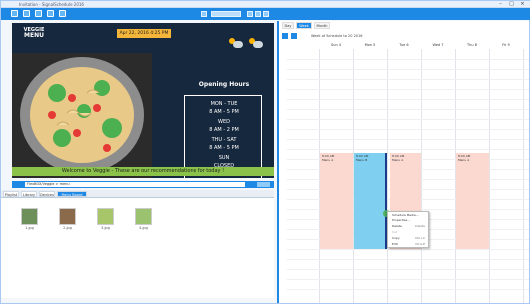 Image resolution: width=530 pixels, height=304 pixels. I want to click on appointment-tue: 8:00 AM Menu B, so click(370, 201).